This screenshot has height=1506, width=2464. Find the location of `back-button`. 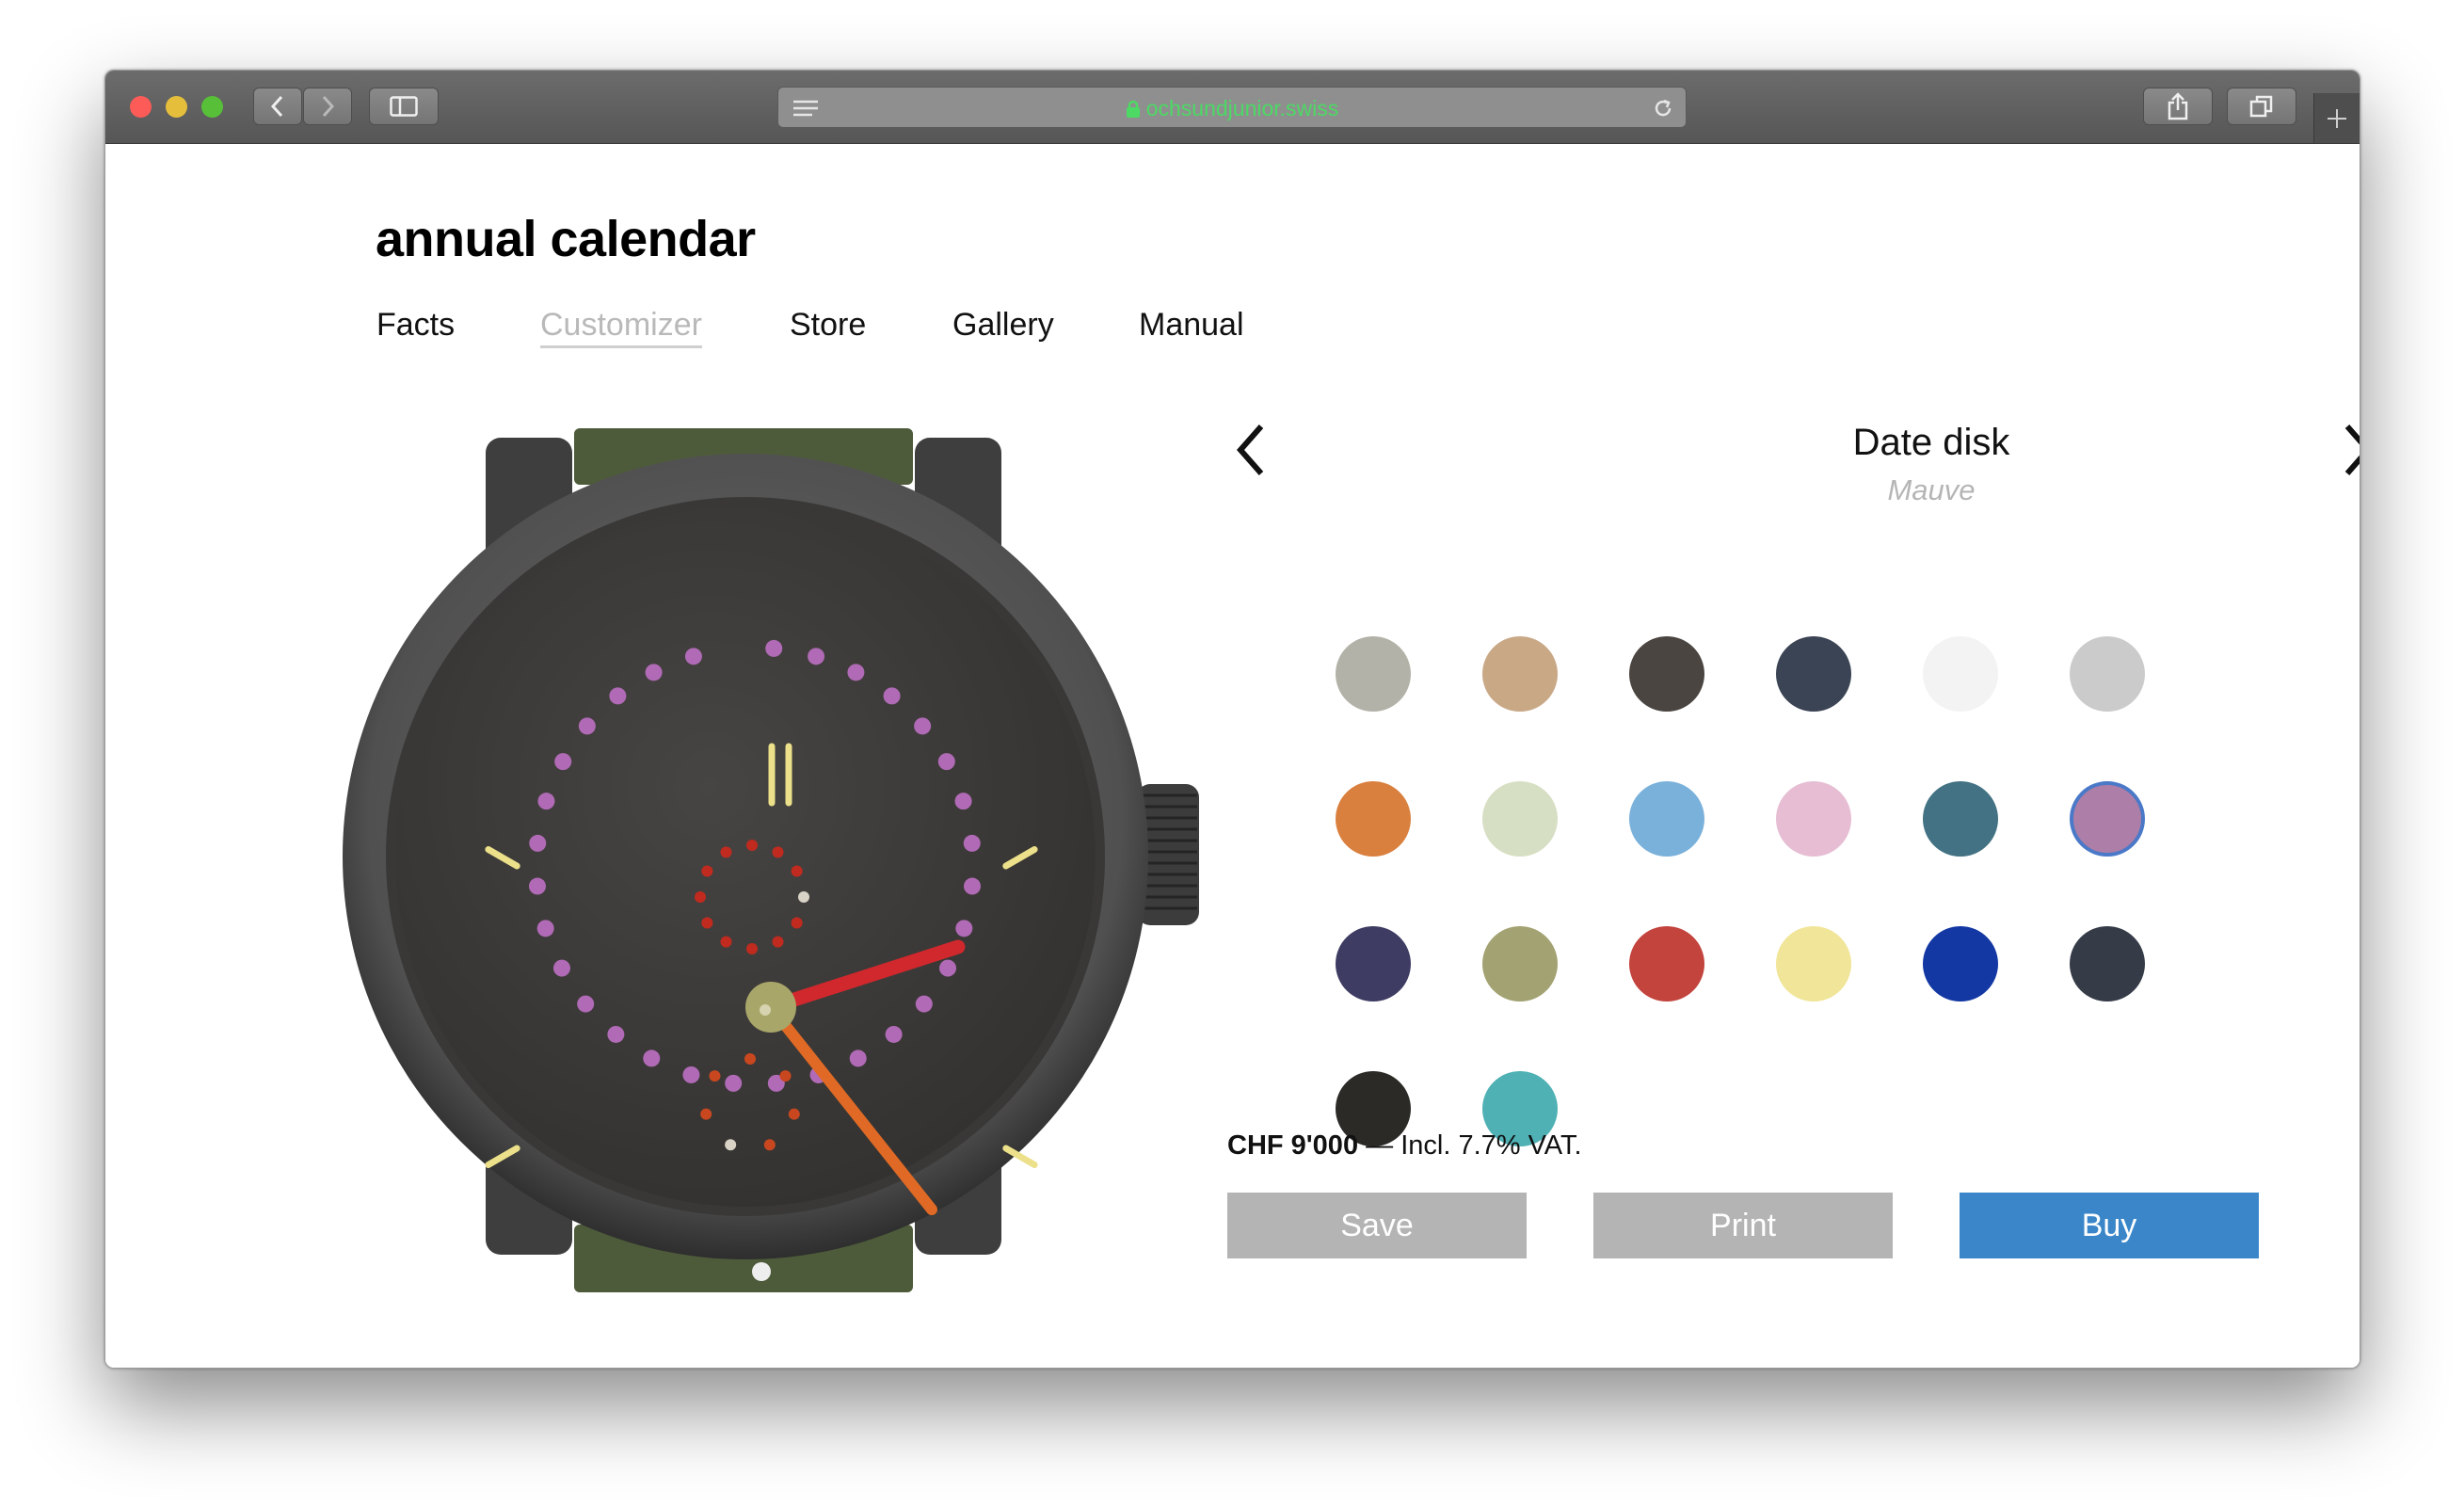

back-button is located at coordinates (277, 106).